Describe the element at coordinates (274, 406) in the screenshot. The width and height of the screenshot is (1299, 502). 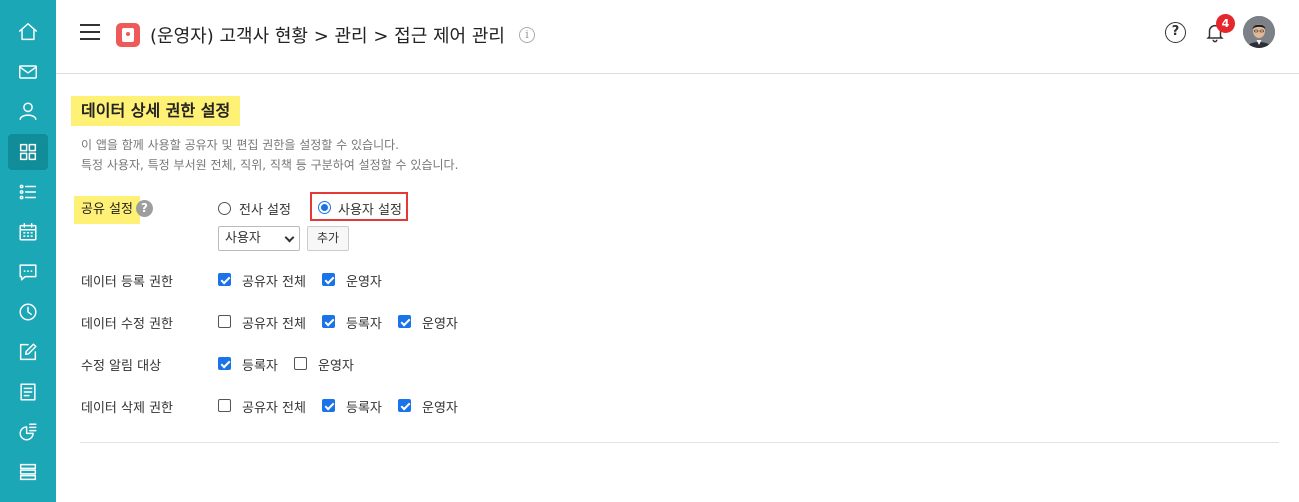
I see `delete-all-sharers-label: 공유자 전체` at that location.